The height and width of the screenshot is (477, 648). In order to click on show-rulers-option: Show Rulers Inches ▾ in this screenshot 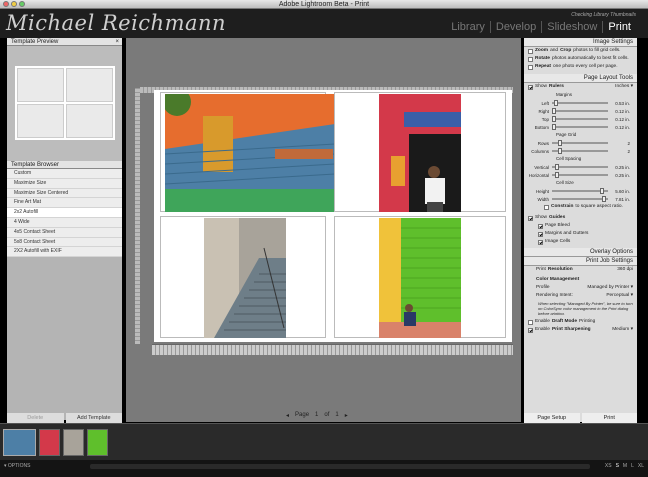, I will do `click(580, 87)`.